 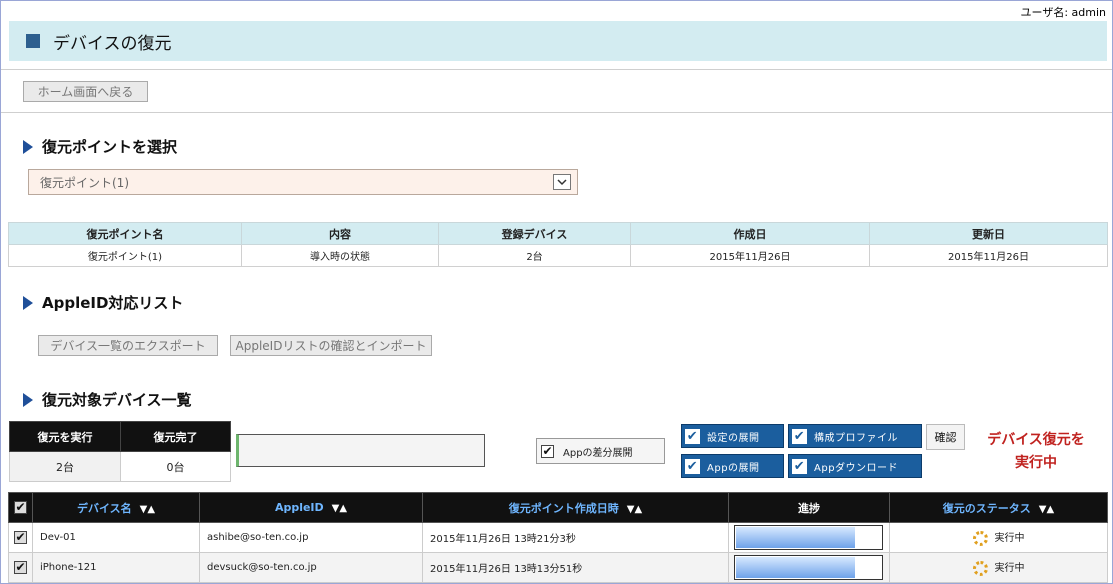 I want to click on column-header: 復元ポイント名, so click(x=125, y=233).